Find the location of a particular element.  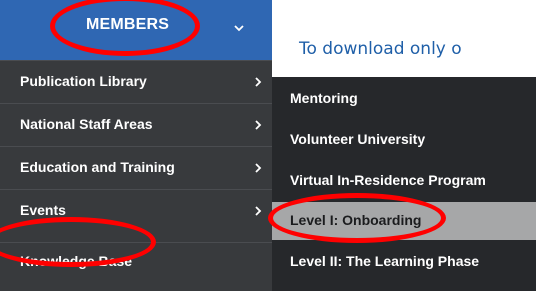

members-menu-header: MEMBERS is located at coordinates (136, 30).